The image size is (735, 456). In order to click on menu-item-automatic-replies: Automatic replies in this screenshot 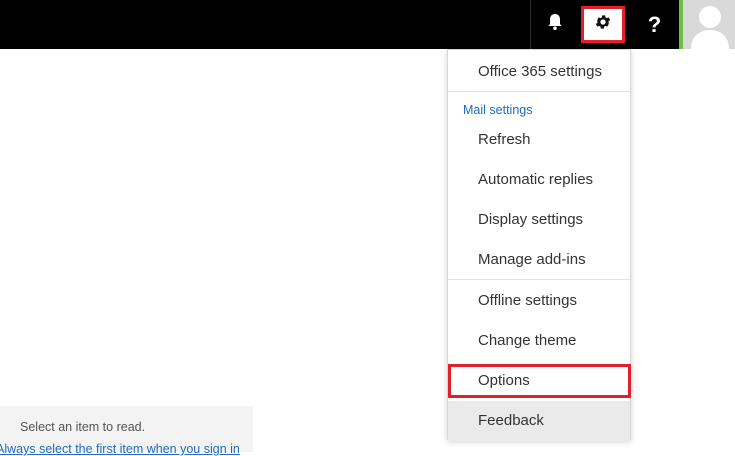, I will do `click(539, 180)`.